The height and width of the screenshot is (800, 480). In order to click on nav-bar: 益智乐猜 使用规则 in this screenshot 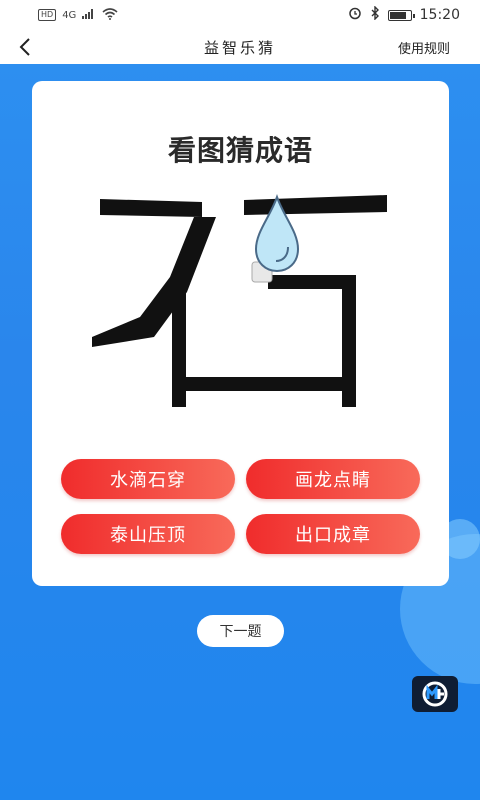, I will do `click(240, 47)`.